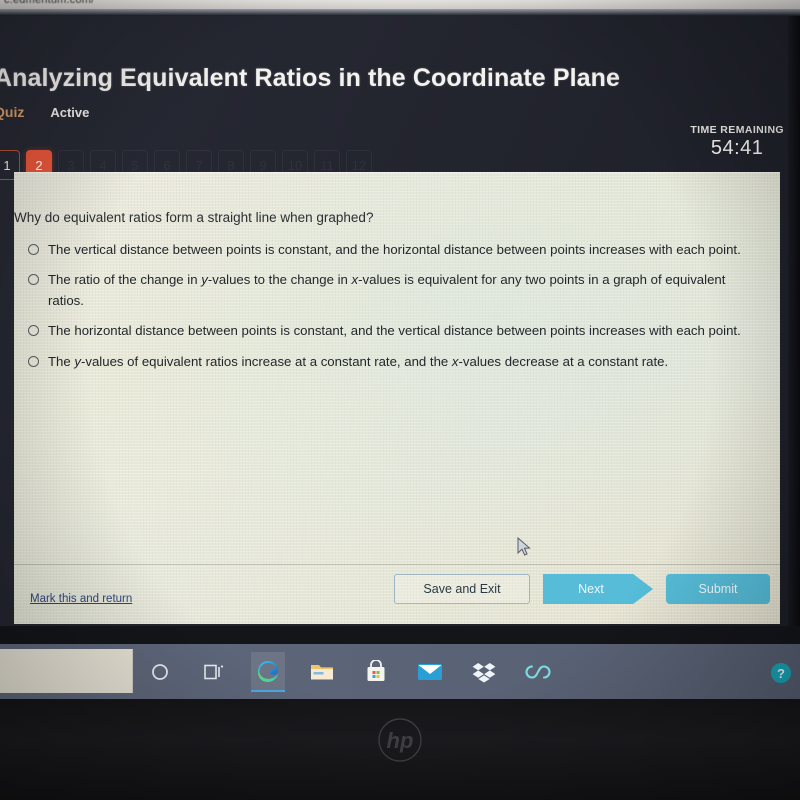 The height and width of the screenshot is (800, 800). Describe the element at coordinates (462, 589) in the screenshot. I see `save-and-exit-button: Save and Exit` at that location.